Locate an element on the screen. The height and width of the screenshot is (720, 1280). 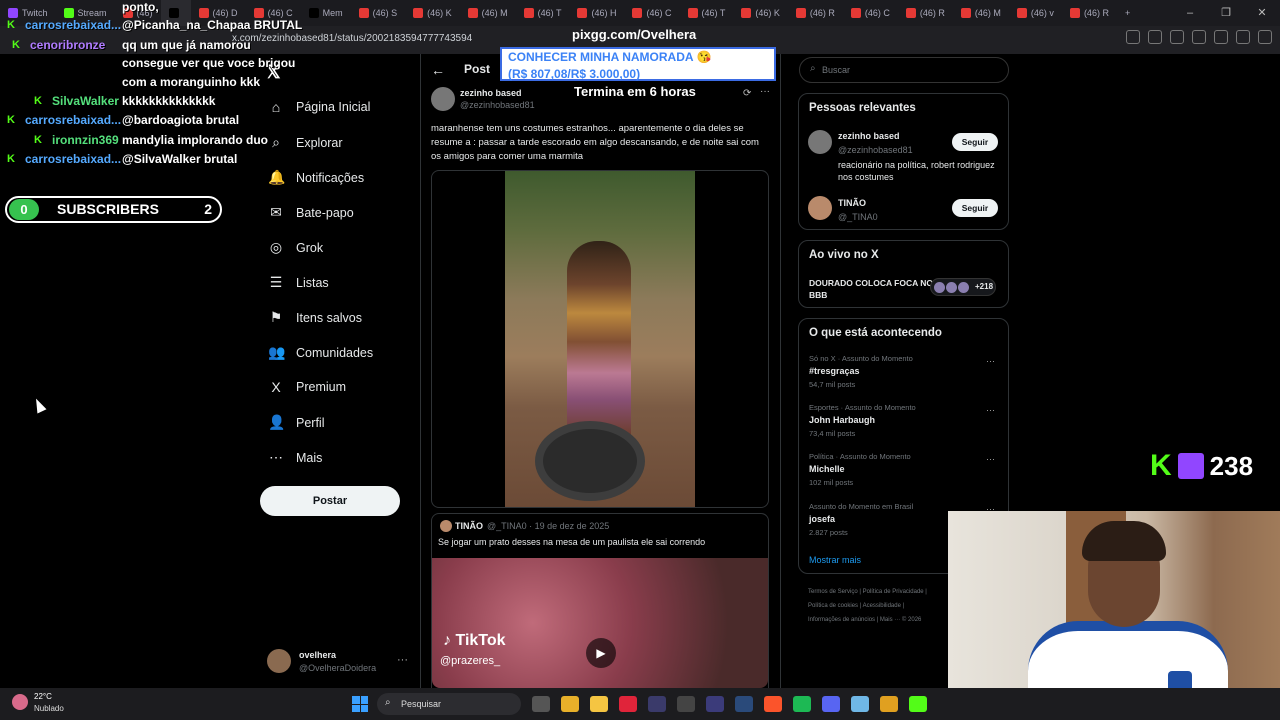
opera-icon is located at coordinates (628, 704).